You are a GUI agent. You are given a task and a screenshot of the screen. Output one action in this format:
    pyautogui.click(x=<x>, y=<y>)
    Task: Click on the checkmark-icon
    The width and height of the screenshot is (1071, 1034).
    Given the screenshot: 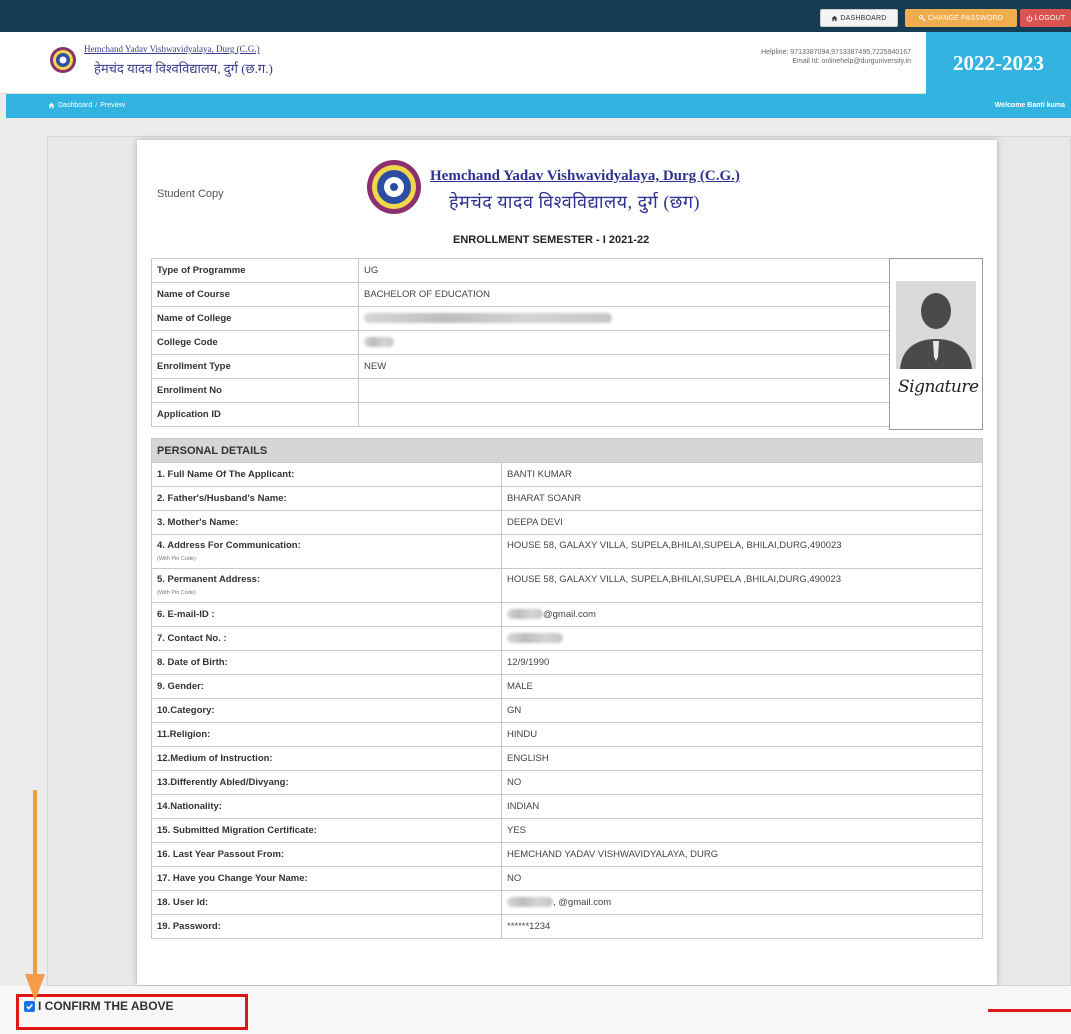 What is the action you would take?
    pyautogui.click(x=29, y=1006)
    